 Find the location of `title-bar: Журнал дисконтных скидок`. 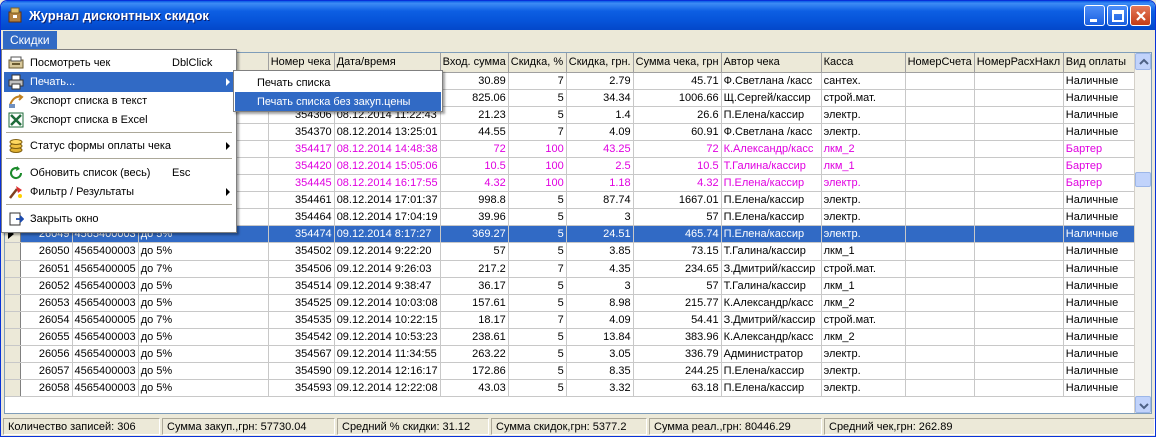

title-bar: Журнал дисконтных скидок is located at coordinates (578, 15).